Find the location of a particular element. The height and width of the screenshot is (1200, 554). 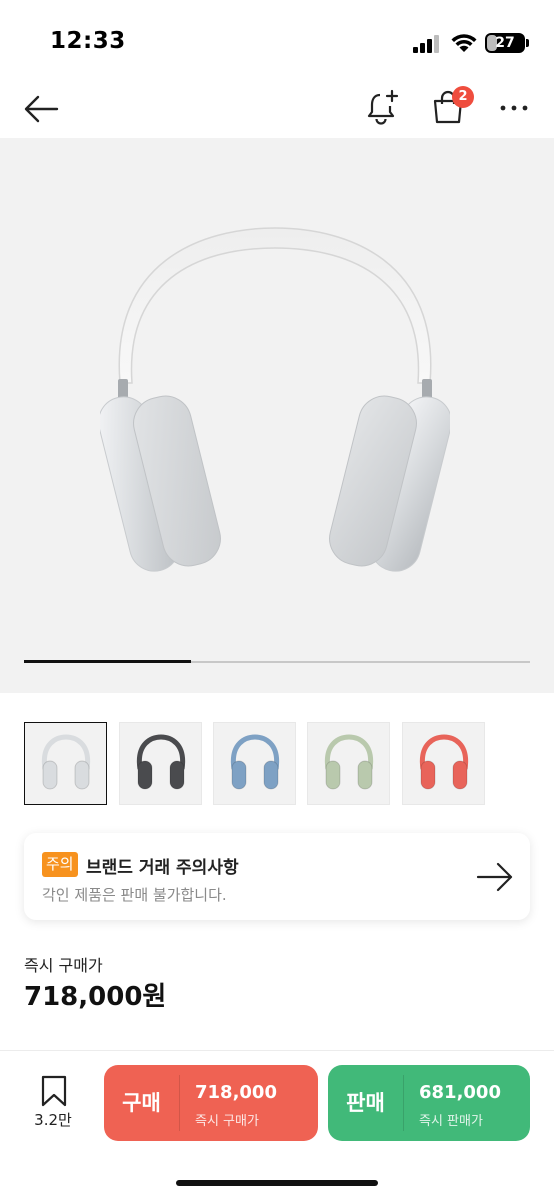

cart-count-badge: 2 is located at coordinates (463, 97).